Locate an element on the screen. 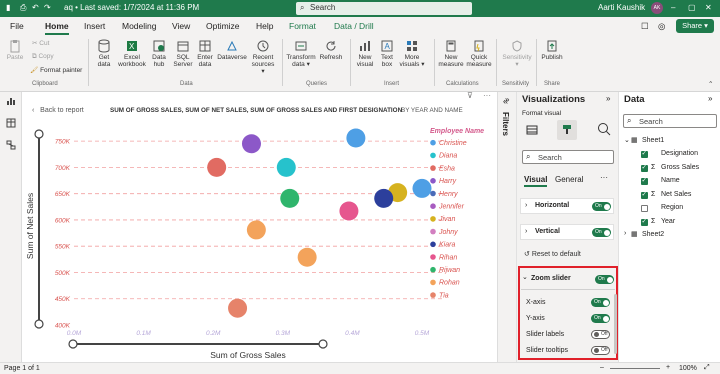 The image size is (720, 374). refresh-button: Refresh is located at coordinates (331, 50).